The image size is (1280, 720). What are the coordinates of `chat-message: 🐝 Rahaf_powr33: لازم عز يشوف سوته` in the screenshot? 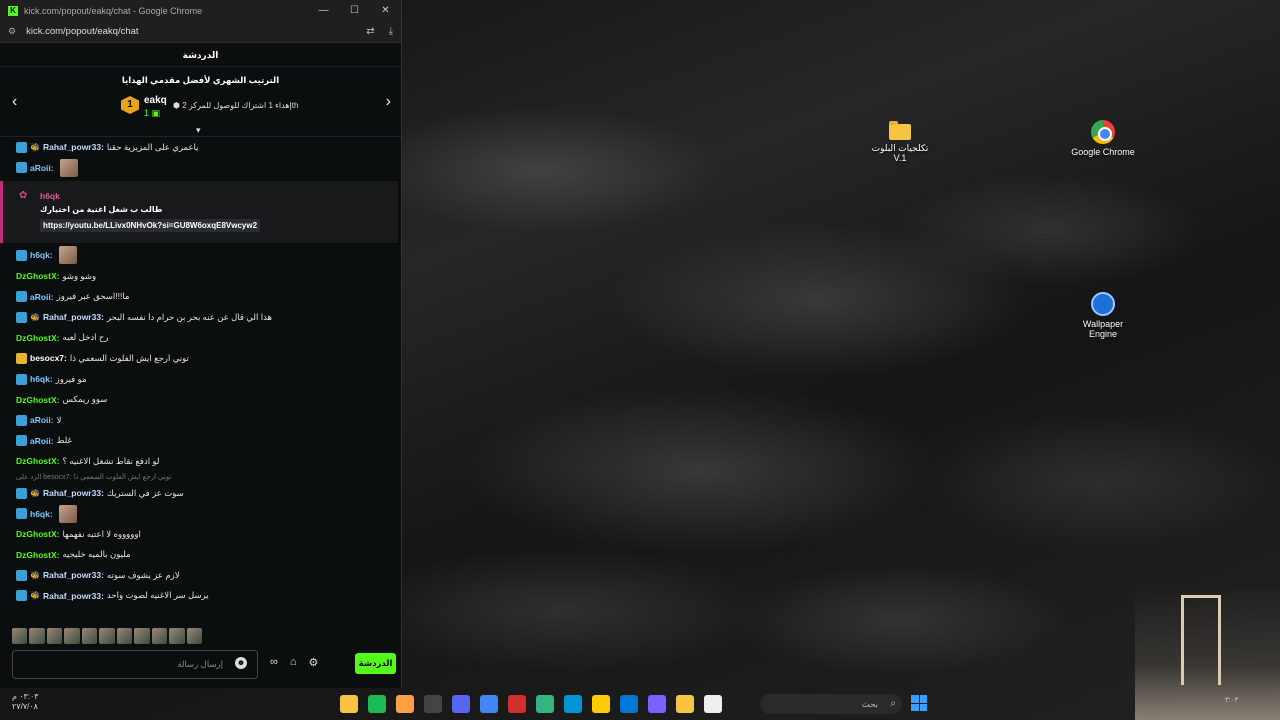 It's located at (209, 575).